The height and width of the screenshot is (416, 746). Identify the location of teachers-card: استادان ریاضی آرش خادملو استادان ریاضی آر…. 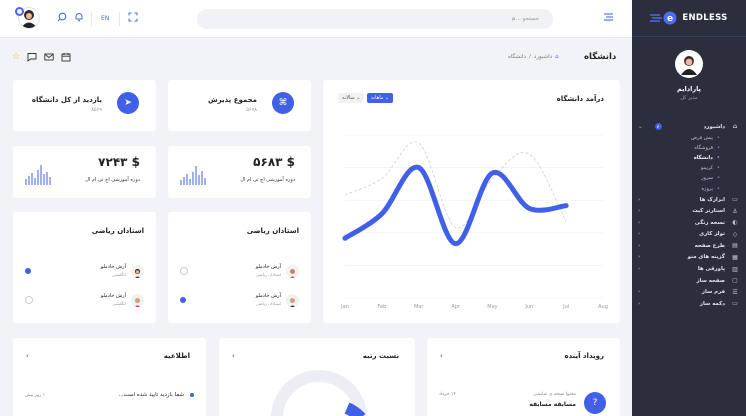
(239, 267).